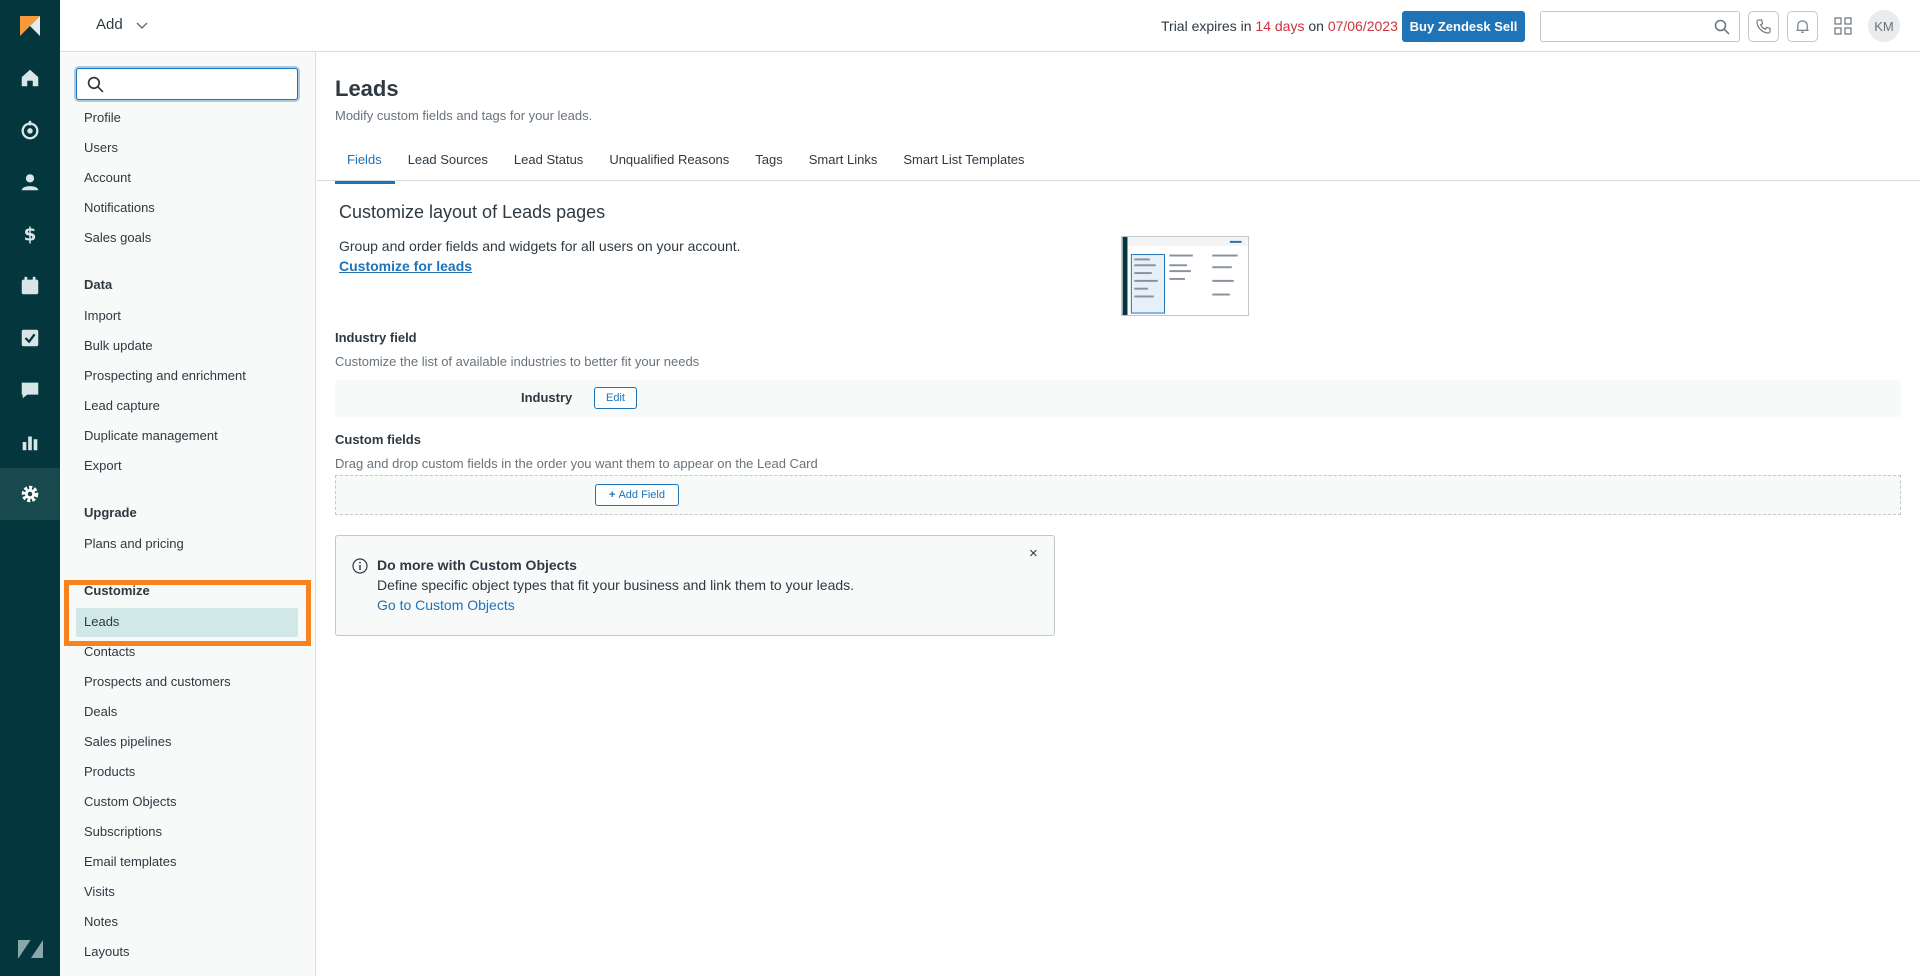 Image resolution: width=1920 pixels, height=976 pixels. What do you see at coordinates (107, 177) in the screenshot?
I see `sidebar-item-account: Account` at bounding box center [107, 177].